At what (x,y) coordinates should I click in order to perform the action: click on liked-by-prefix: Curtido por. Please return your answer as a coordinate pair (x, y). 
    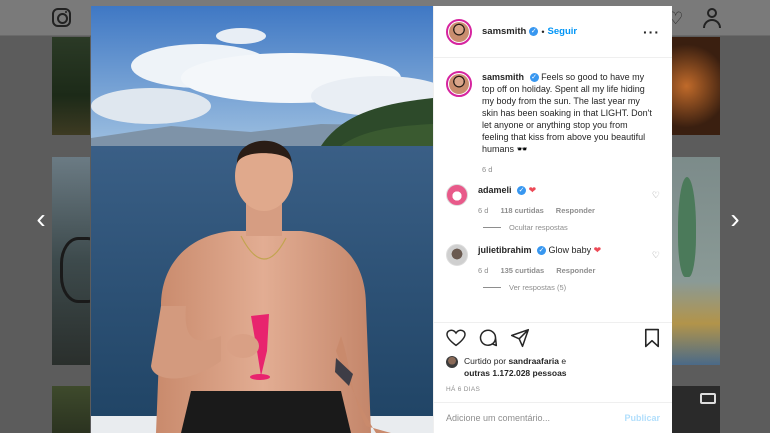
    Looking at the image, I should click on (485, 361).